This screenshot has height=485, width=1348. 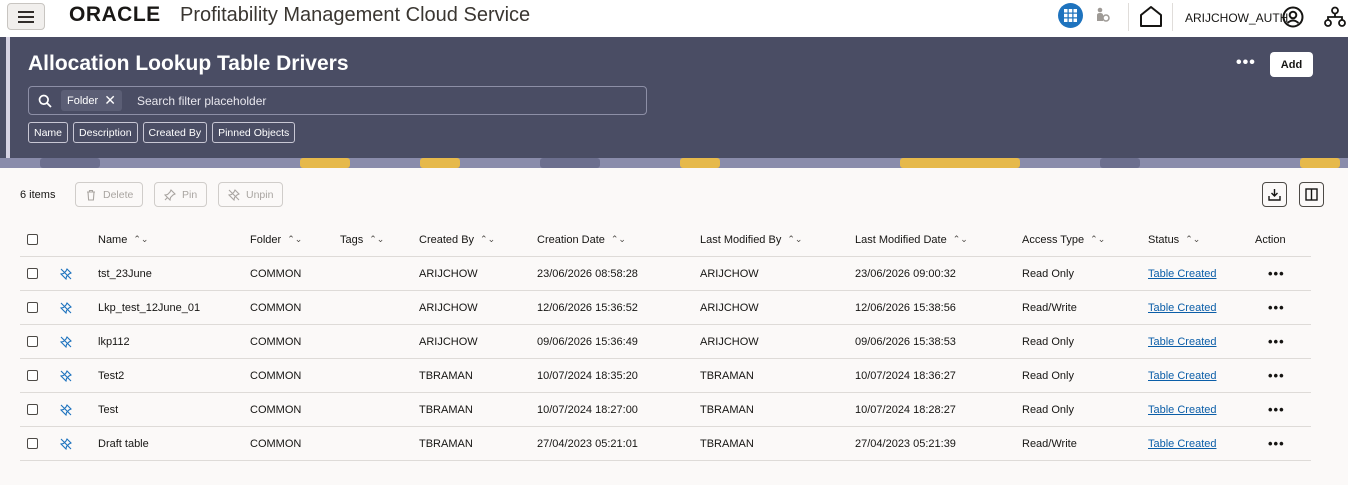 What do you see at coordinates (1049, 443) in the screenshot?
I see `row-access-type: Read/Write` at bounding box center [1049, 443].